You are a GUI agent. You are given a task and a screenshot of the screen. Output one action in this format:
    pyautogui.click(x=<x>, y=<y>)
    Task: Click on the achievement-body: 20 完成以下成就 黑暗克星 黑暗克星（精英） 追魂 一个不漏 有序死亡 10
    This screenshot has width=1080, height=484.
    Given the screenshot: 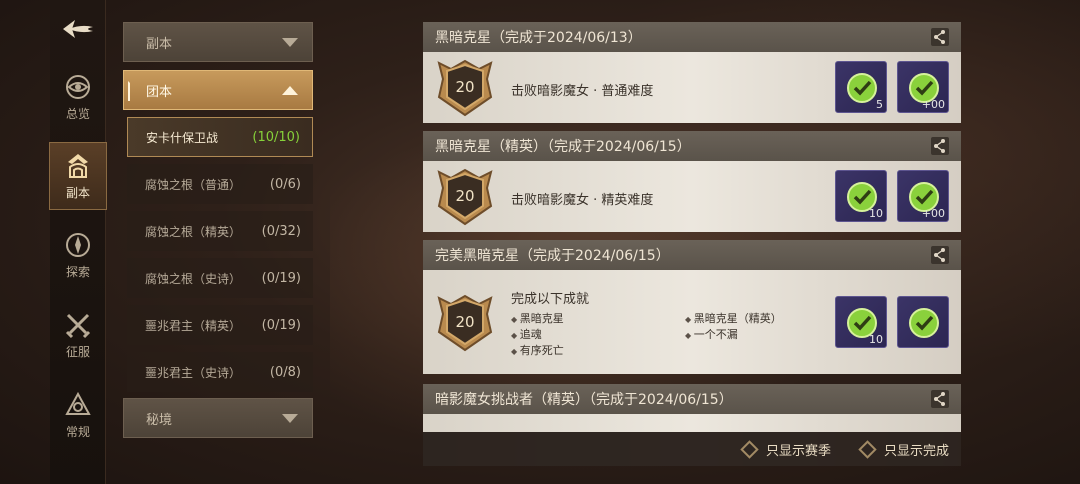 What is the action you would take?
    pyautogui.click(x=692, y=322)
    